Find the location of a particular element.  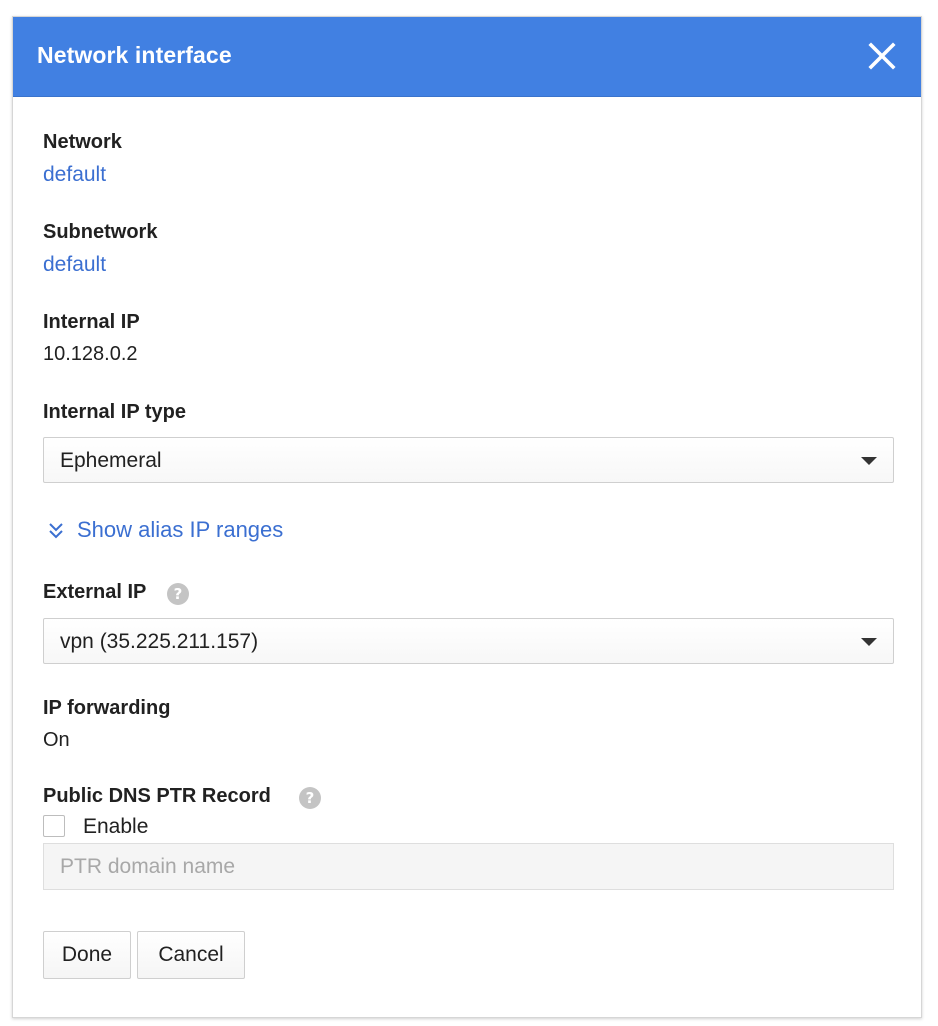

subnetwork-link: default is located at coordinates (74, 265).